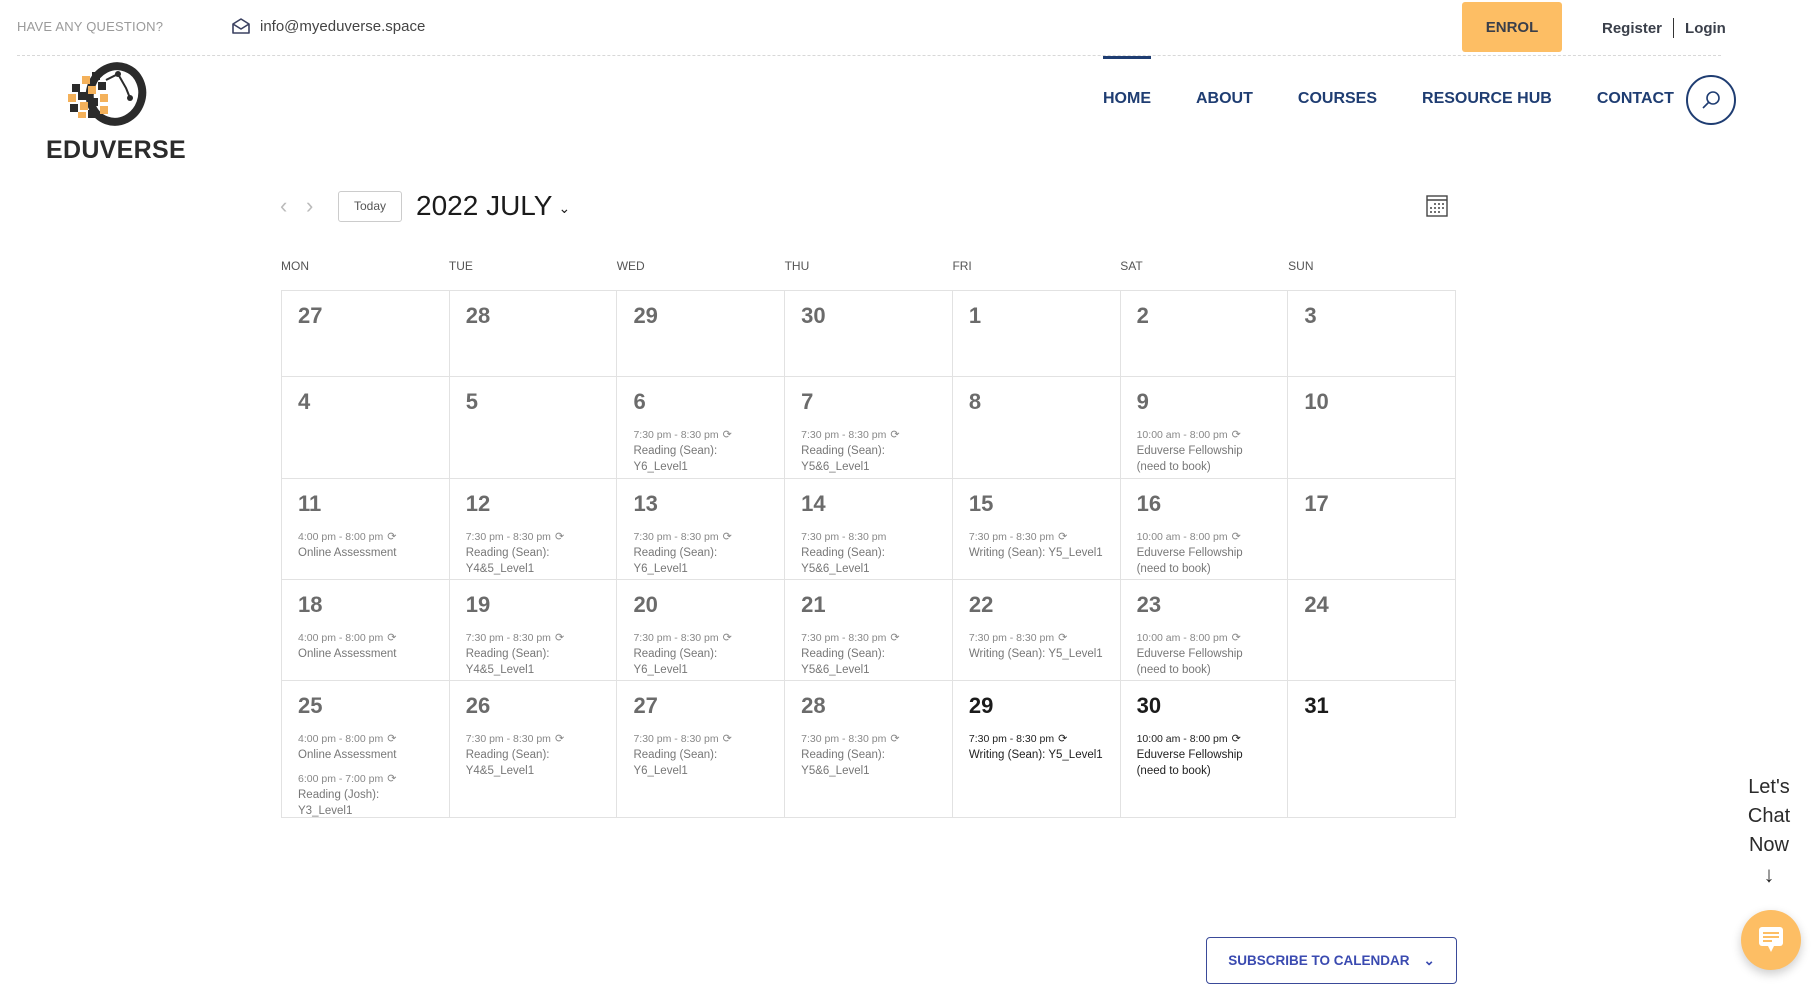  I want to click on nav-contact: CONTACT, so click(1635, 99).